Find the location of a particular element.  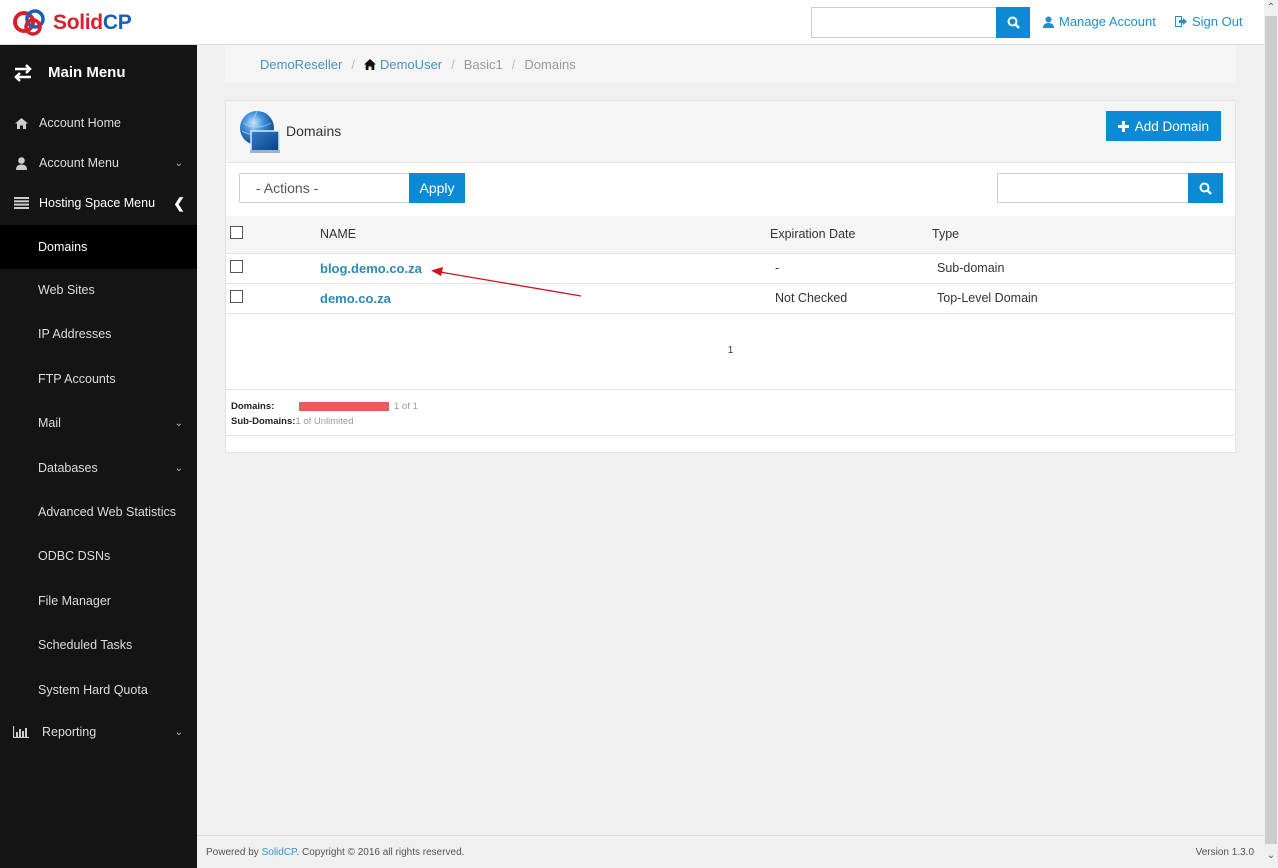

bulk-actions: - Actions - Apply is located at coordinates (352, 188).